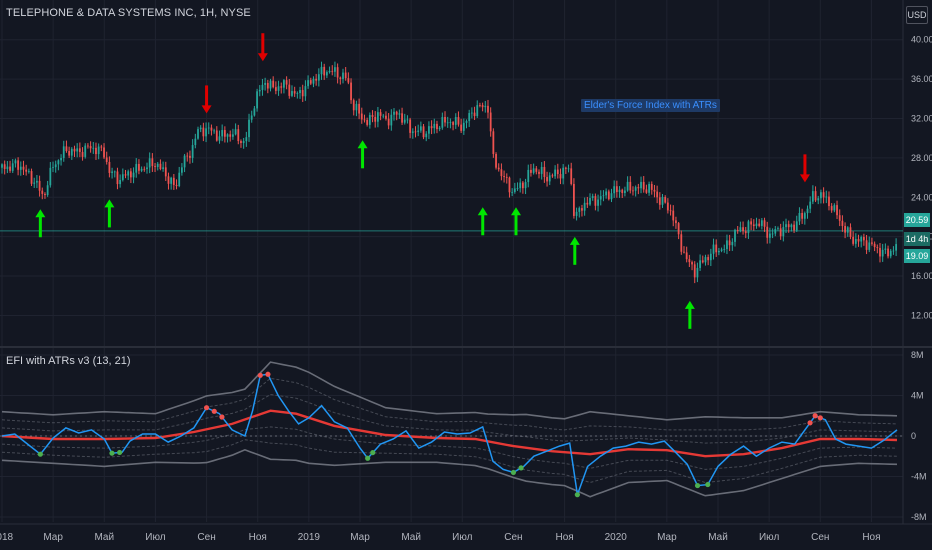  I want to click on indicator-title: EFI with ATRs v3 (13, 21), so click(68, 361).